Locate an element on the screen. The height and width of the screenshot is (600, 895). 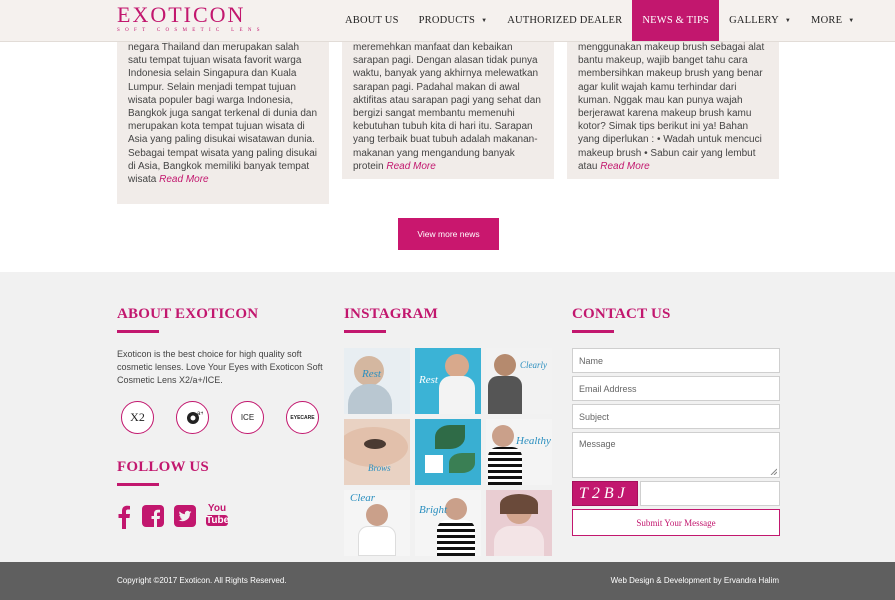
instagram-caption: Bright is located at coordinates (433, 510).